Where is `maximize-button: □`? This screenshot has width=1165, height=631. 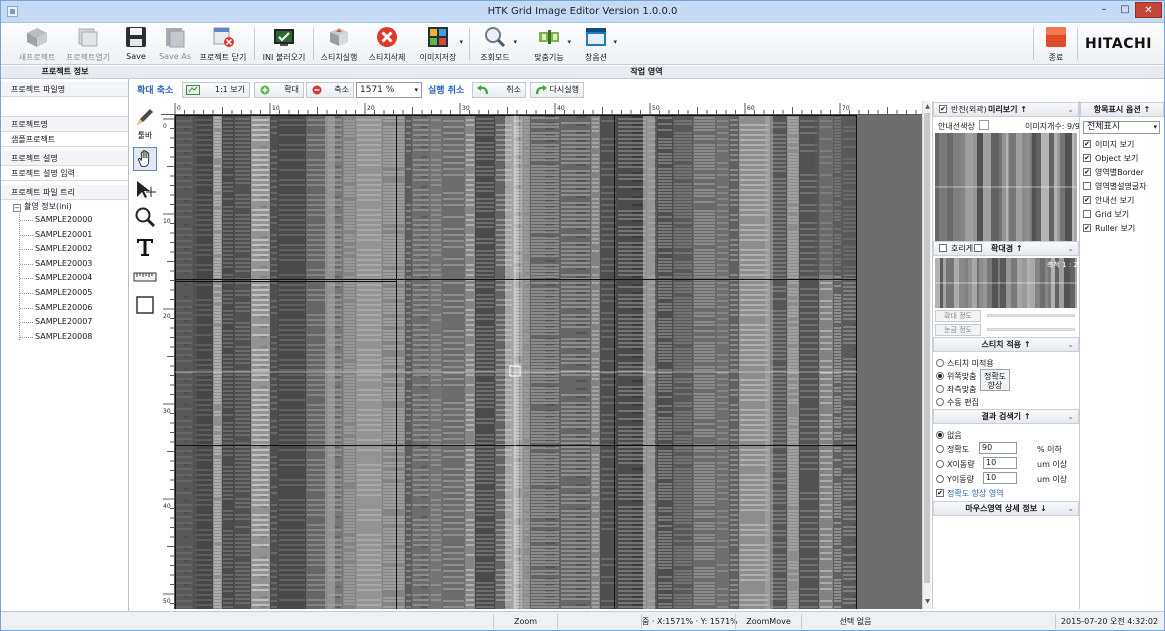
maximize-button: □ is located at coordinates (1125, 10).